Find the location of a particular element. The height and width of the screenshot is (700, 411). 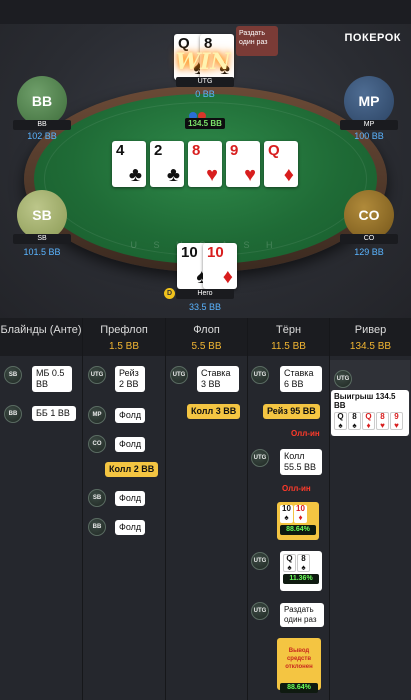

win-banner: WIN is located at coordinates (203, 62).